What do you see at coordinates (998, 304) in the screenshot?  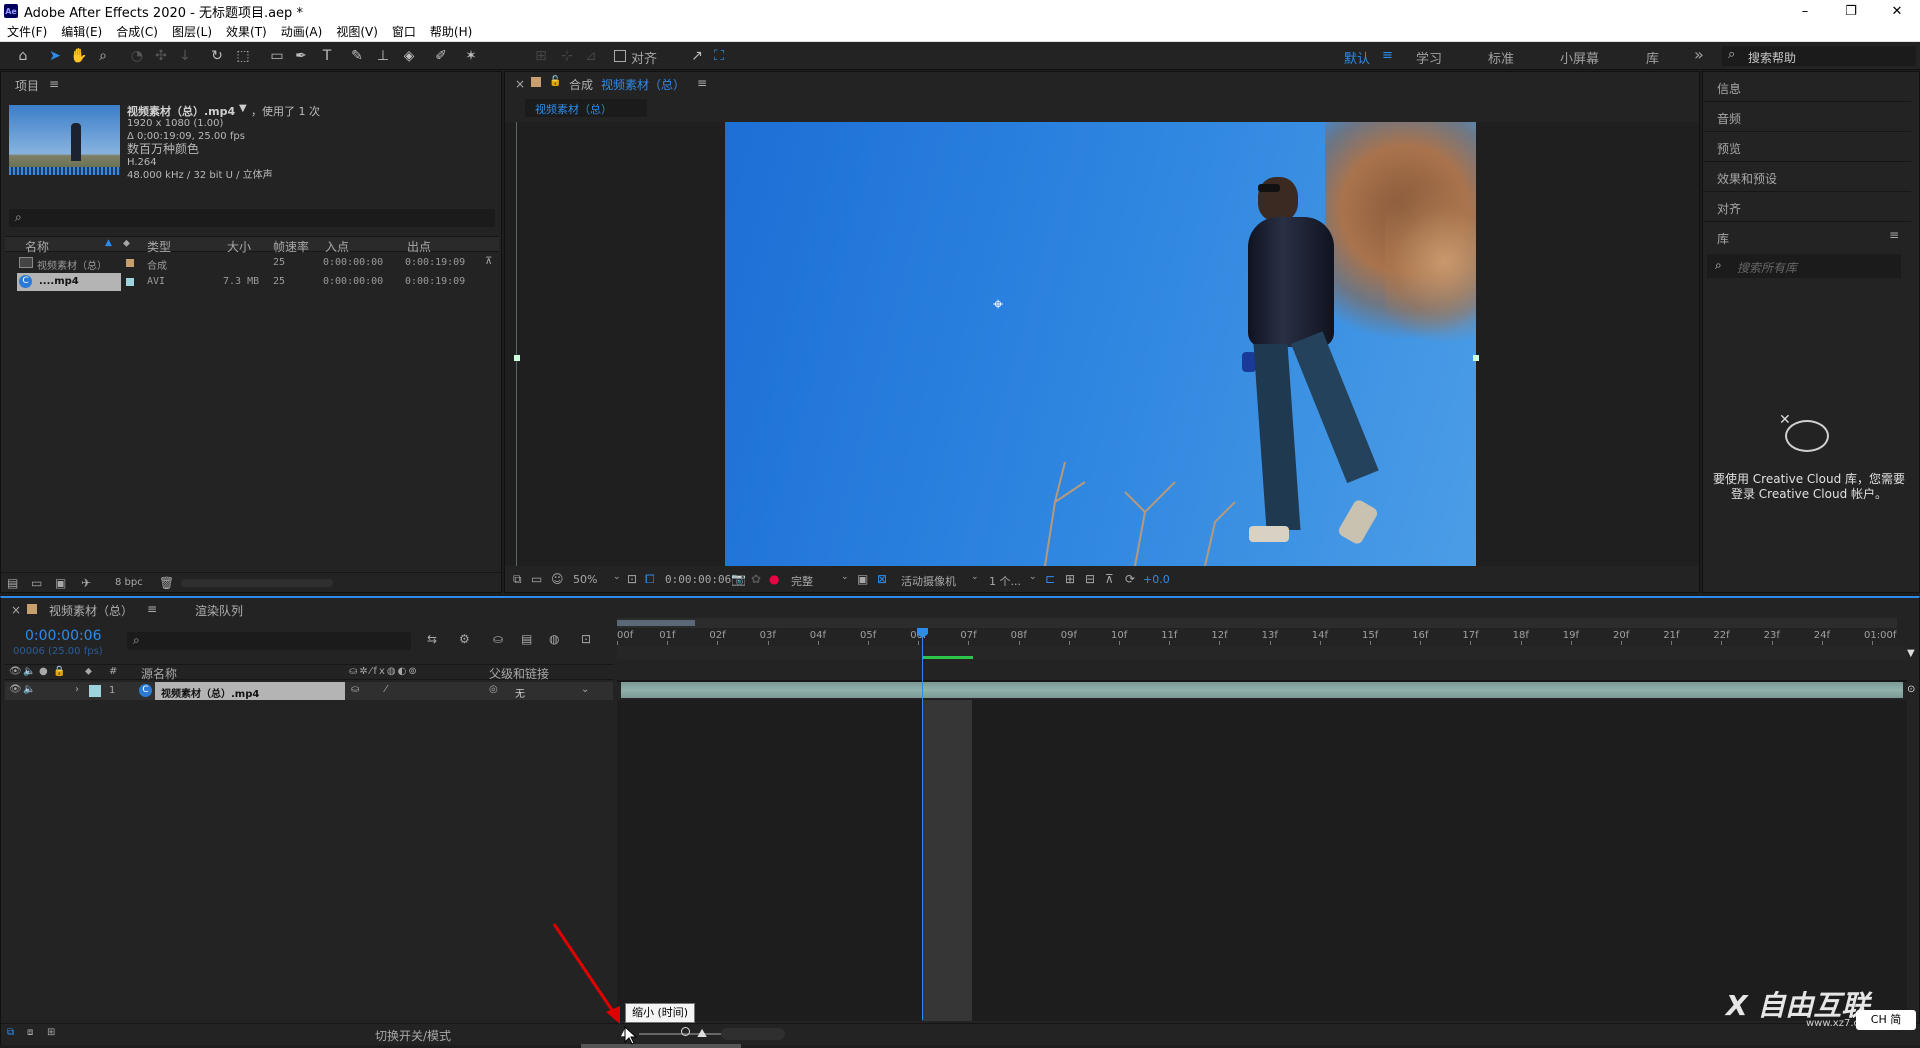 I see `anchor-point-icon: ⌖` at bounding box center [998, 304].